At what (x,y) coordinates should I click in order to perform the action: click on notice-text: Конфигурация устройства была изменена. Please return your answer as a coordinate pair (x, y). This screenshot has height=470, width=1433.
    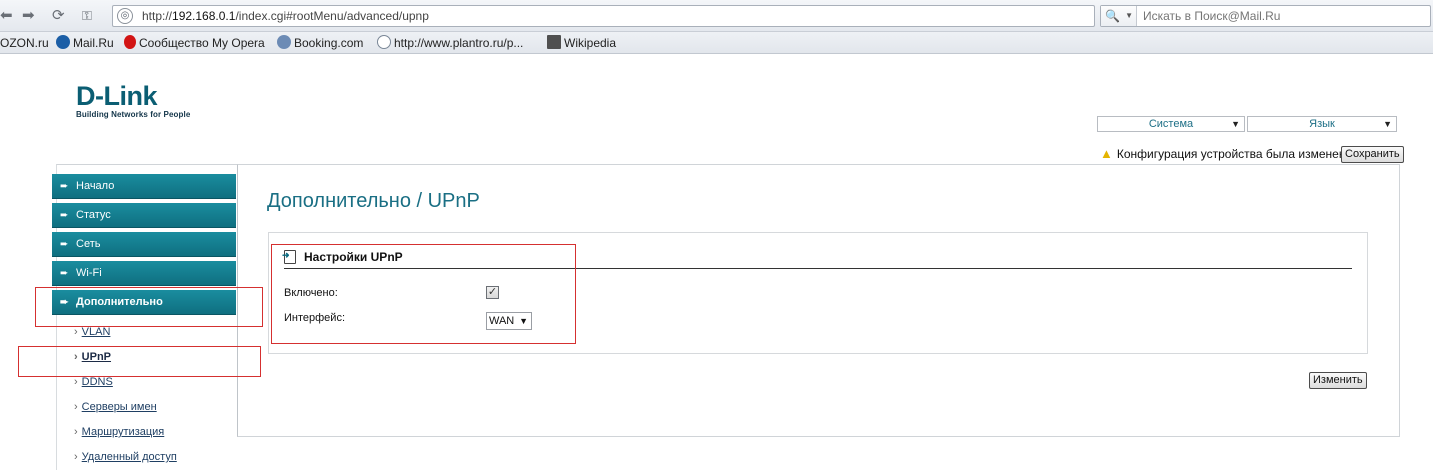
    Looking at the image, I should click on (1234, 154).